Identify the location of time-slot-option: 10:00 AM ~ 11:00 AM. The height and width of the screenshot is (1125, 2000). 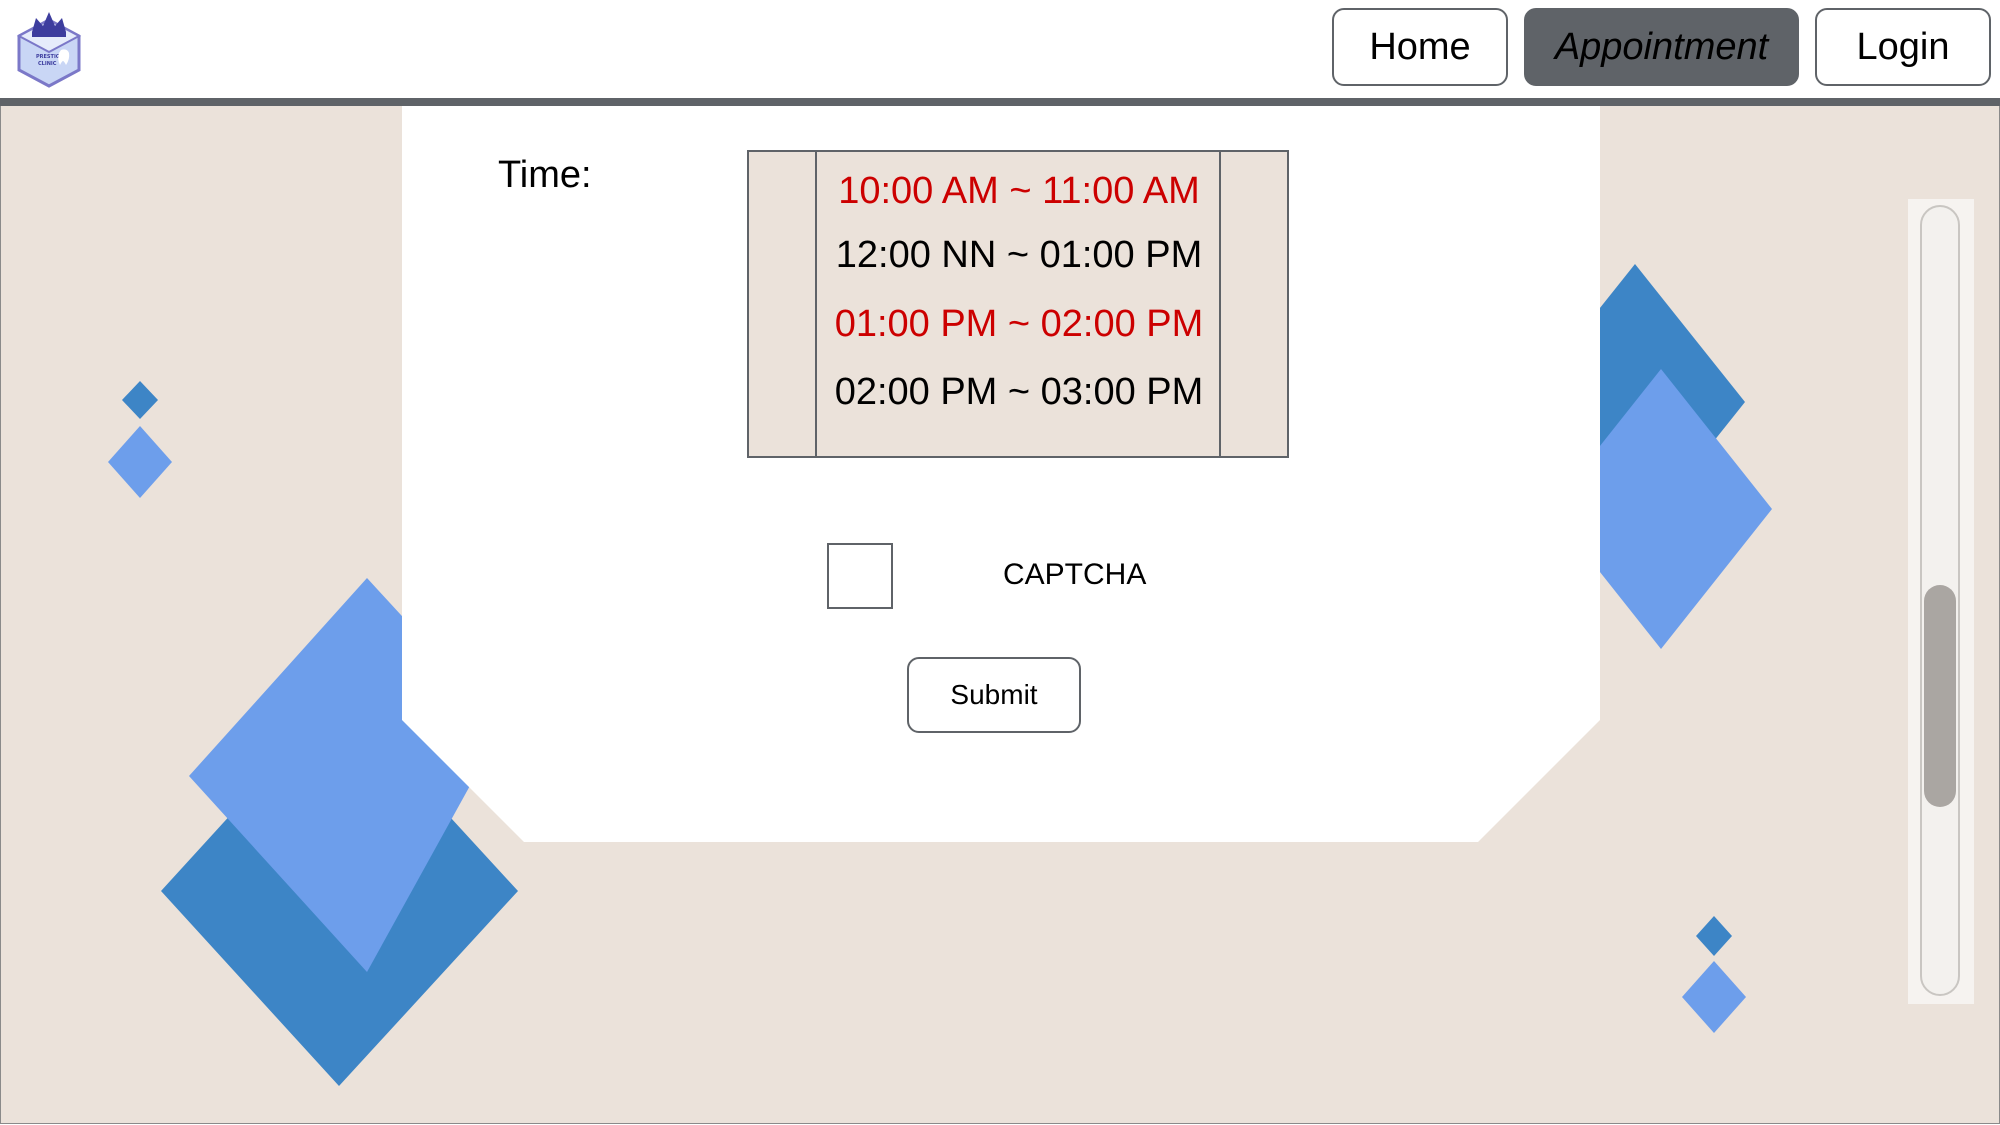
(1019, 191).